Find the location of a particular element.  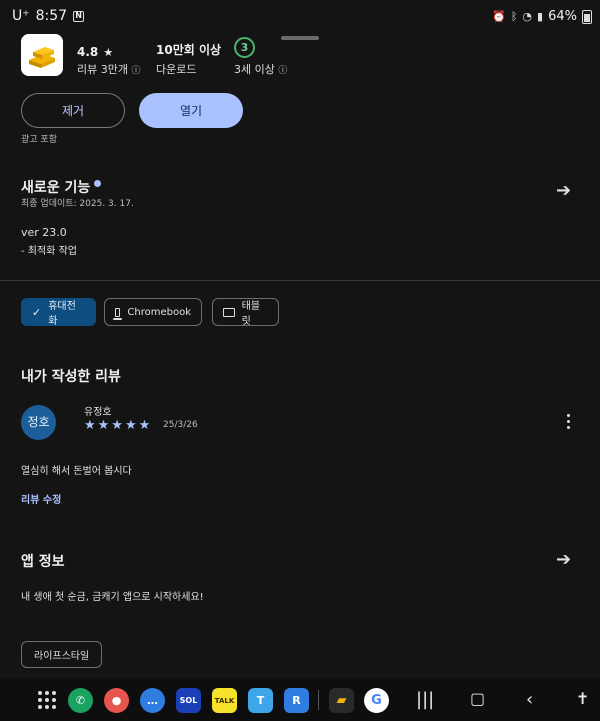

app-logo is located at coordinates (42, 55).